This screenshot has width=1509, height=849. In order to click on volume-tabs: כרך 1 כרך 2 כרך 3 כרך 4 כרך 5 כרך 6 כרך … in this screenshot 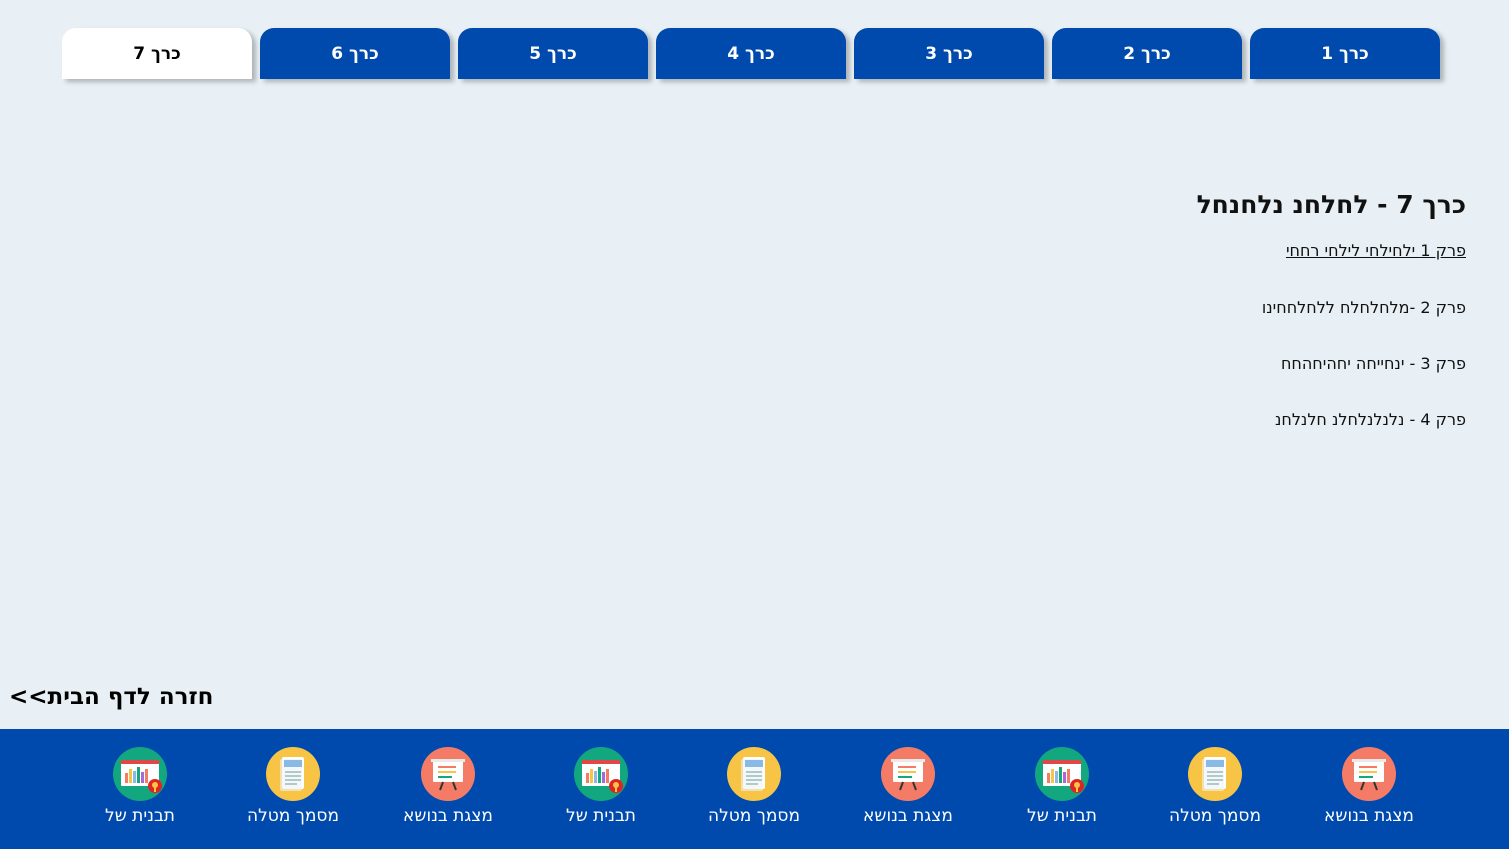, I will do `click(752, 54)`.